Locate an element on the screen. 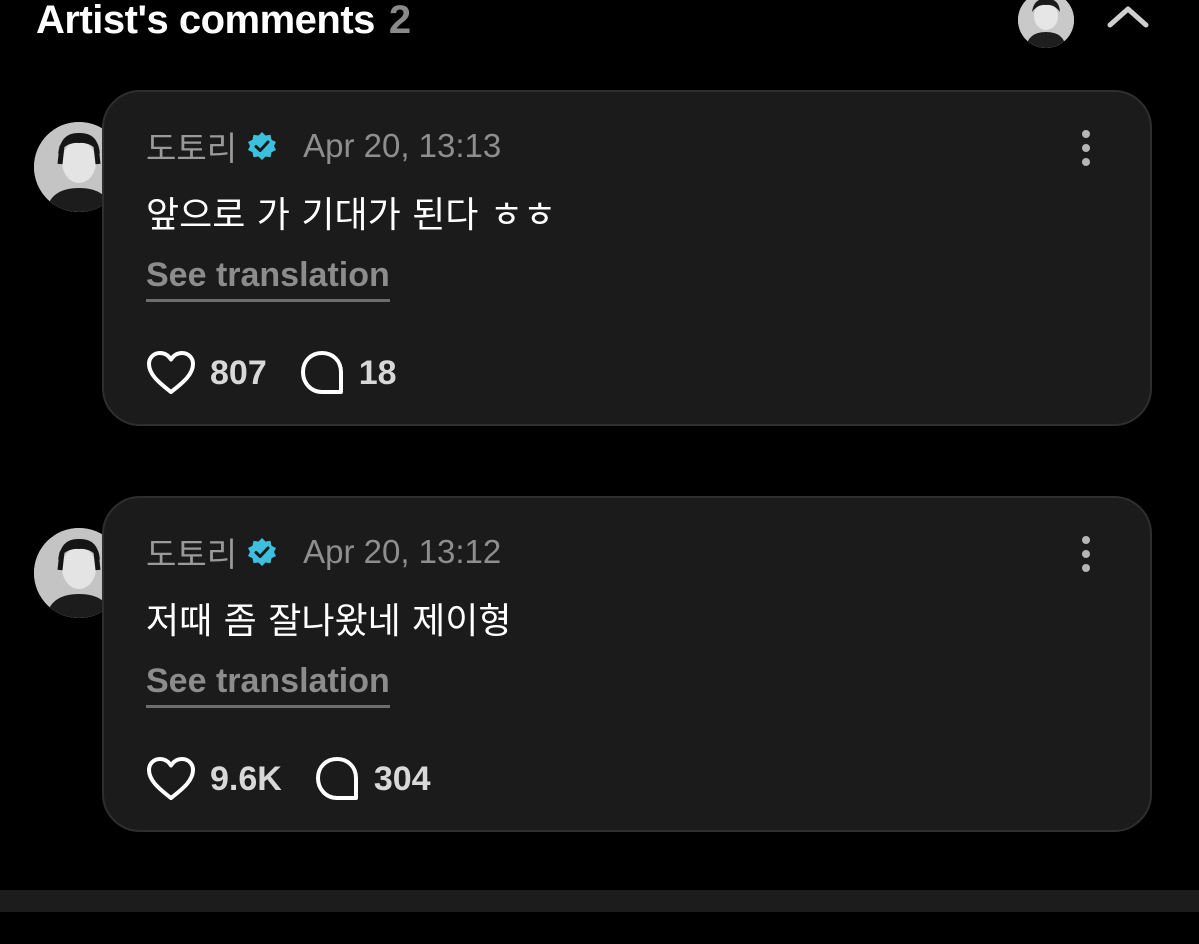 The image size is (1199, 944). reply-count: 18 is located at coordinates (377, 372).